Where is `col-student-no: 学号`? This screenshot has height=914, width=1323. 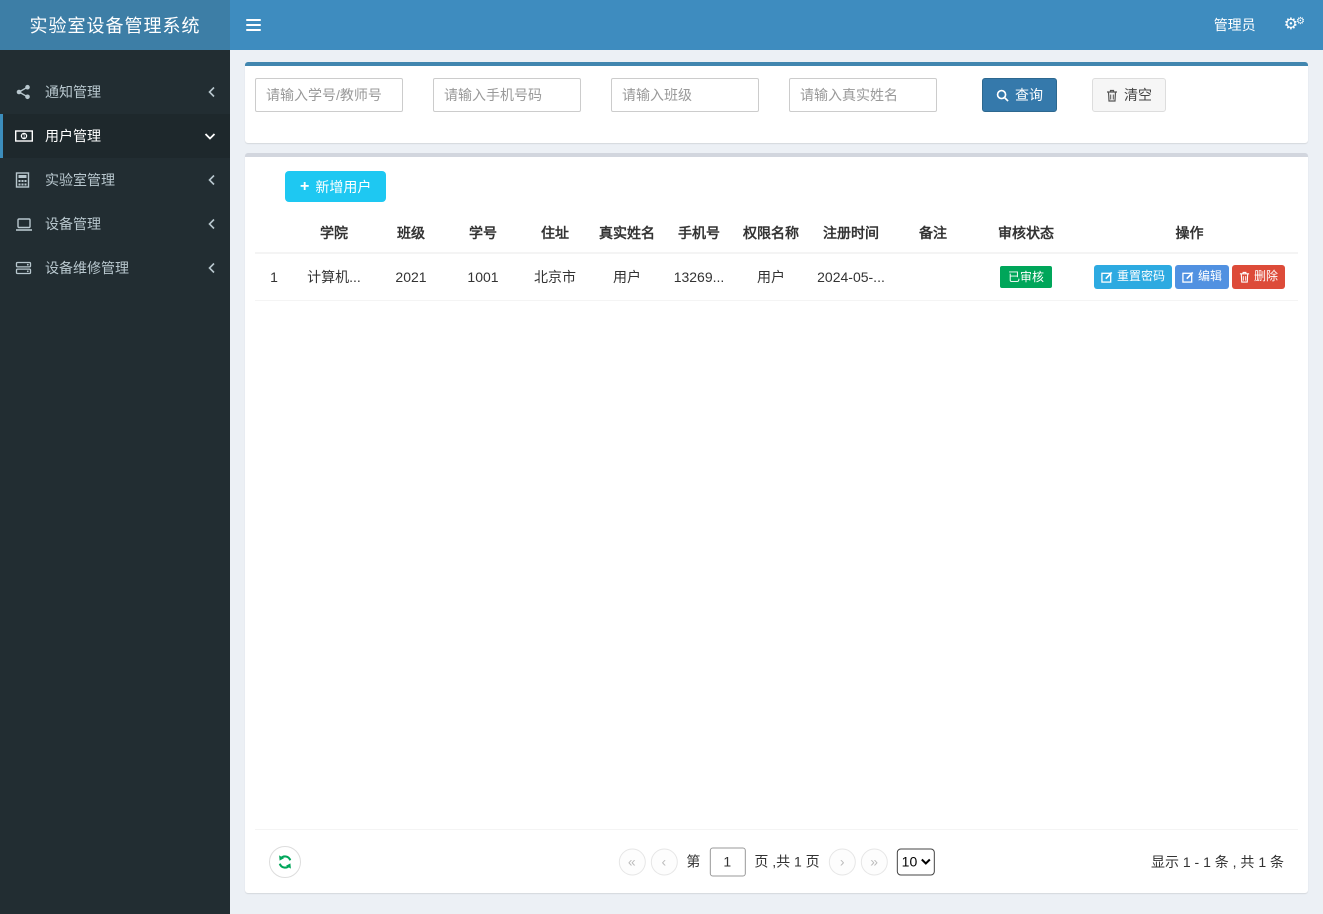
col-student-no: 学号 is located at coordinates (483, 234).